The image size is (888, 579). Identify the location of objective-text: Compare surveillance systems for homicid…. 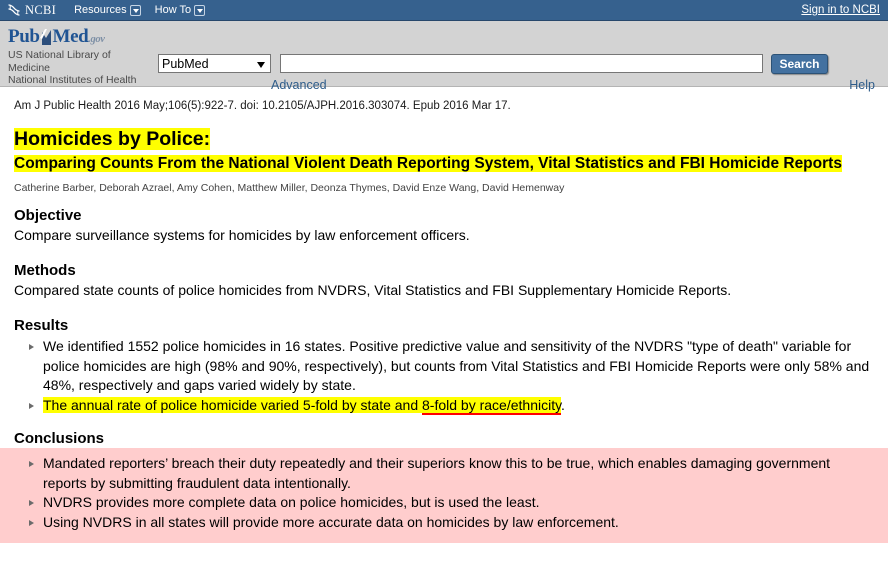
(242, 235).